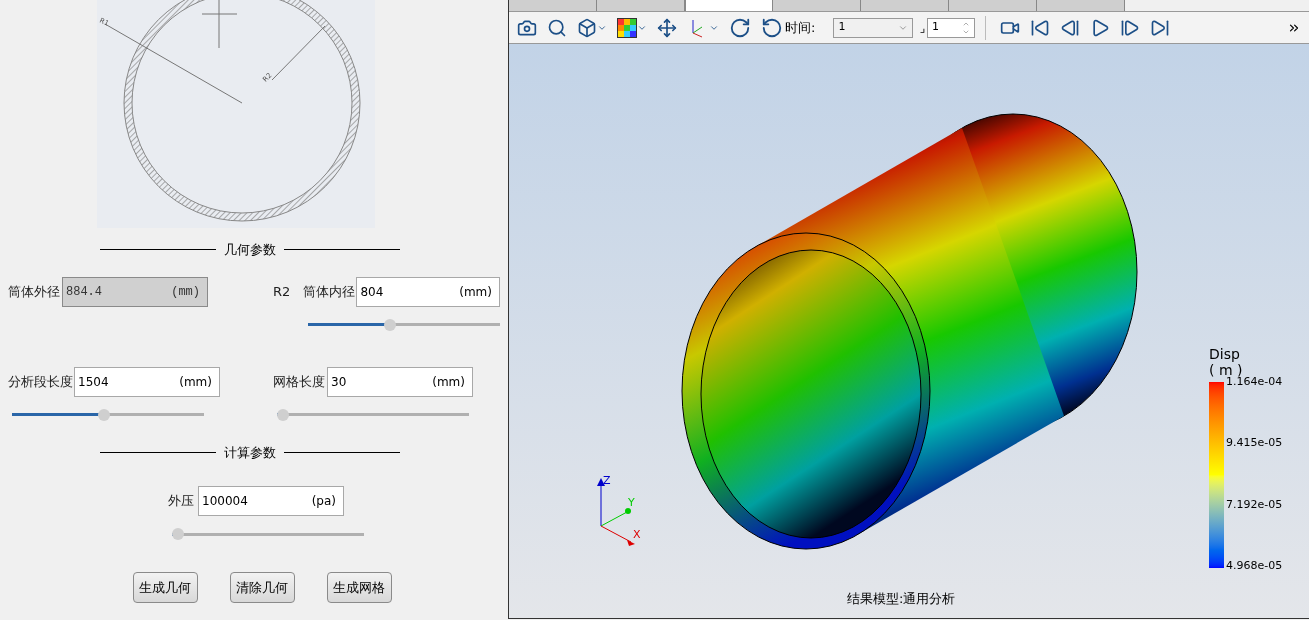 The height and width of the screenshot is (620, 1309). Describe the element at coordinates (400, 381) in the screenshot. I see `input-field: 30 (mm)` at that location.